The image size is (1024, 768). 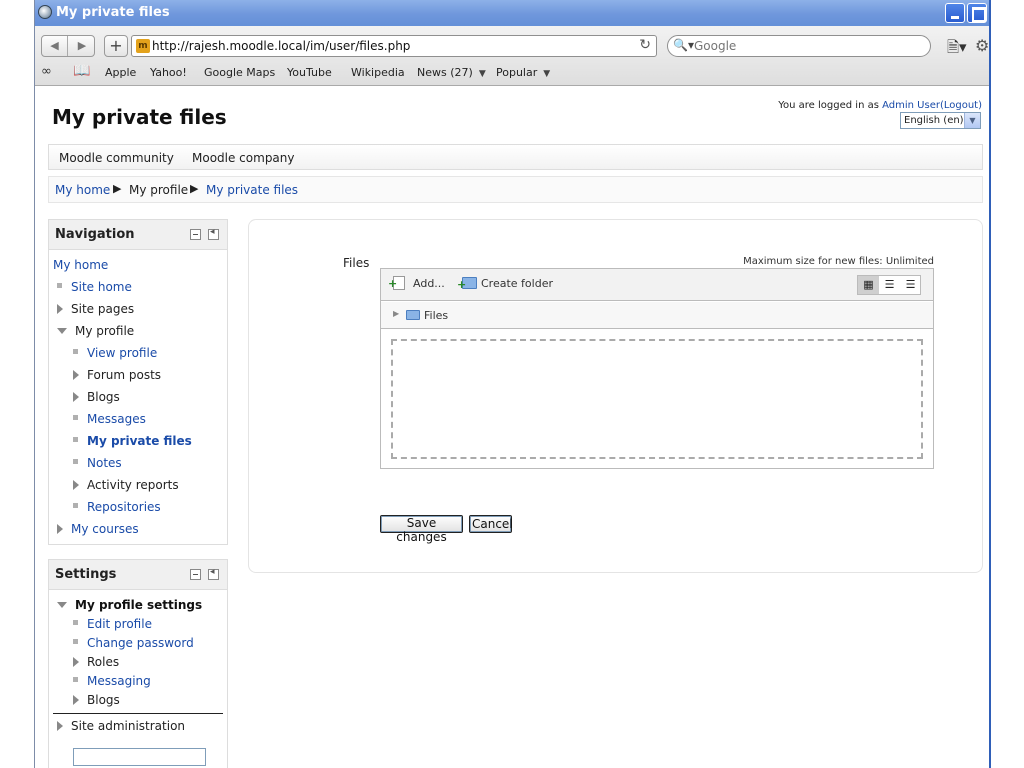 What do you see at coordinates (95, 309) in the screenshot?
I see `tree-item: Site pages` at bounding box center [95, 309].